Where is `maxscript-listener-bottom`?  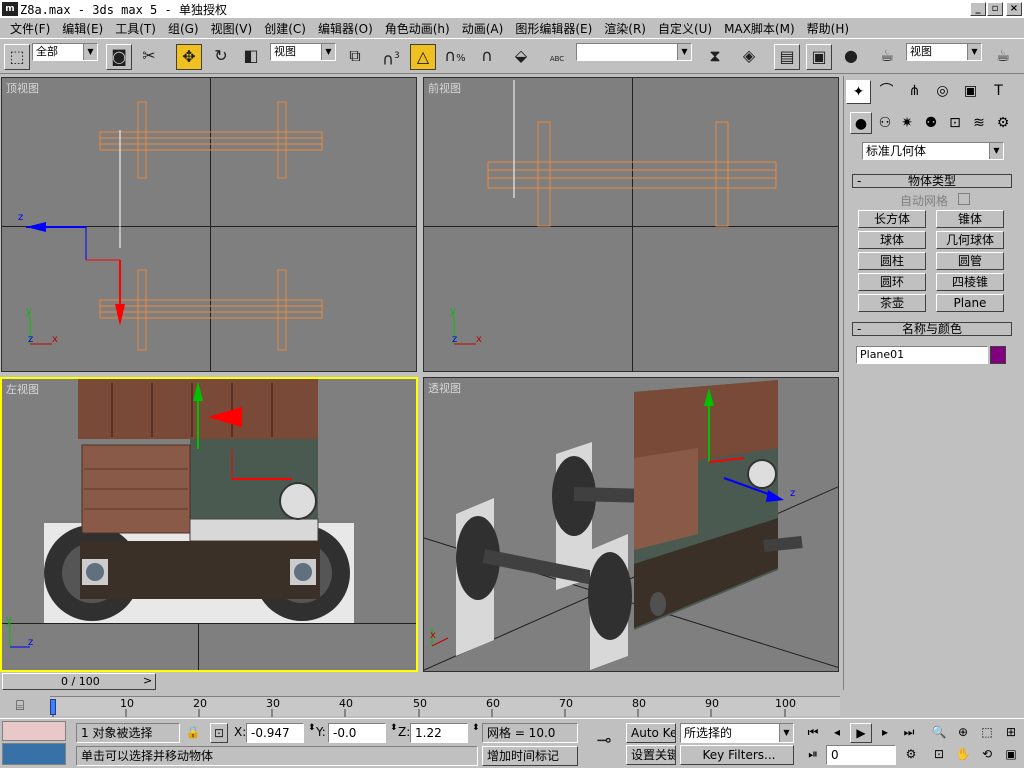
maxscript-listener-bottom is located at coordinates (34, 754).